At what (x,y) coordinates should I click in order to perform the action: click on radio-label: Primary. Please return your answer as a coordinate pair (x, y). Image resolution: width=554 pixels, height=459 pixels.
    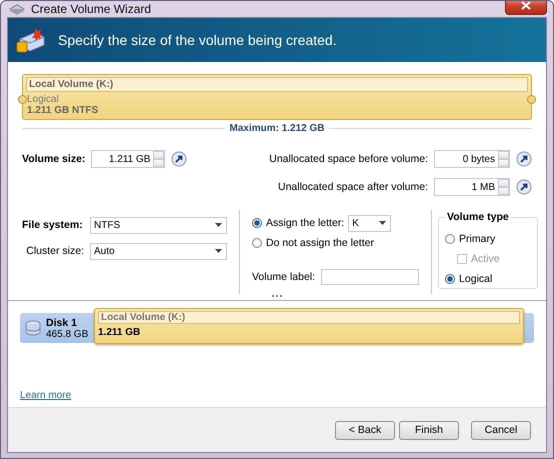
    Looking at the image, I should click on (477, 239).